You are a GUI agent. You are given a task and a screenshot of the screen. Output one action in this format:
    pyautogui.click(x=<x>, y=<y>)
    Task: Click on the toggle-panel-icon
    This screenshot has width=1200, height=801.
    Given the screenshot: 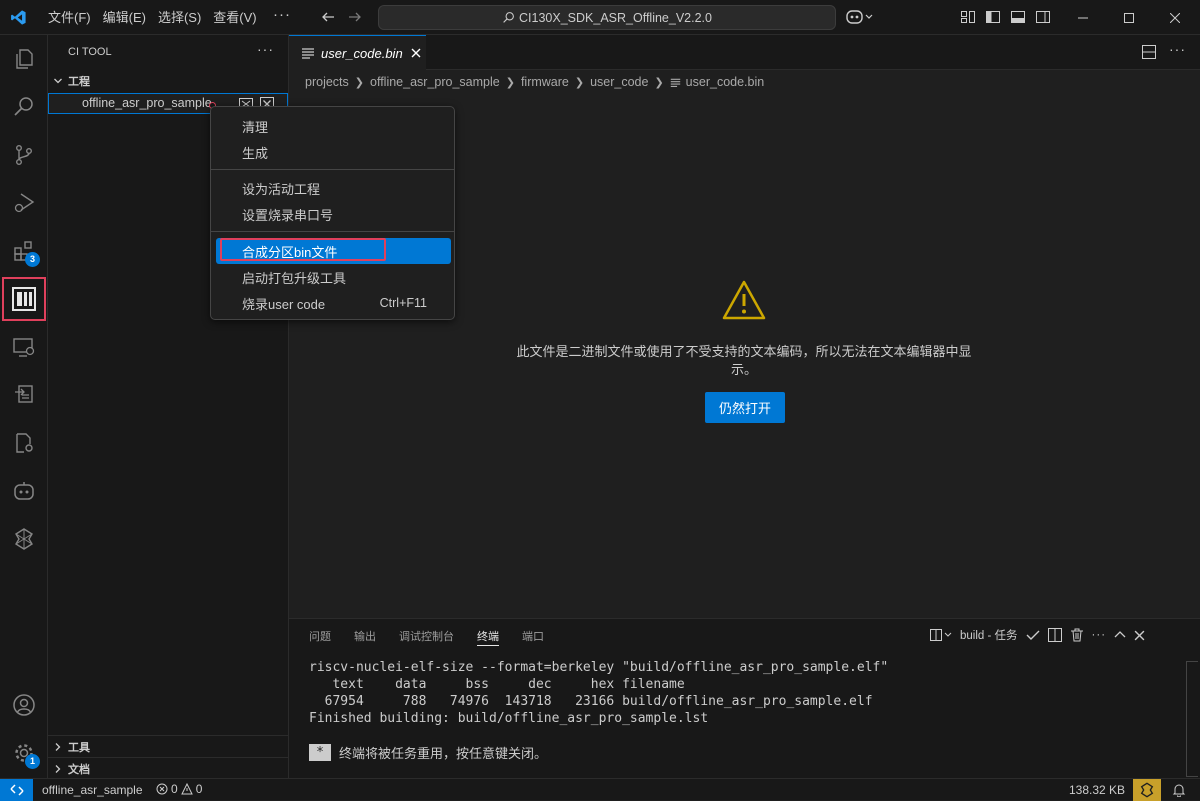 What is the action you would take?
    pyautogui.click(x=1018, y=17)
    